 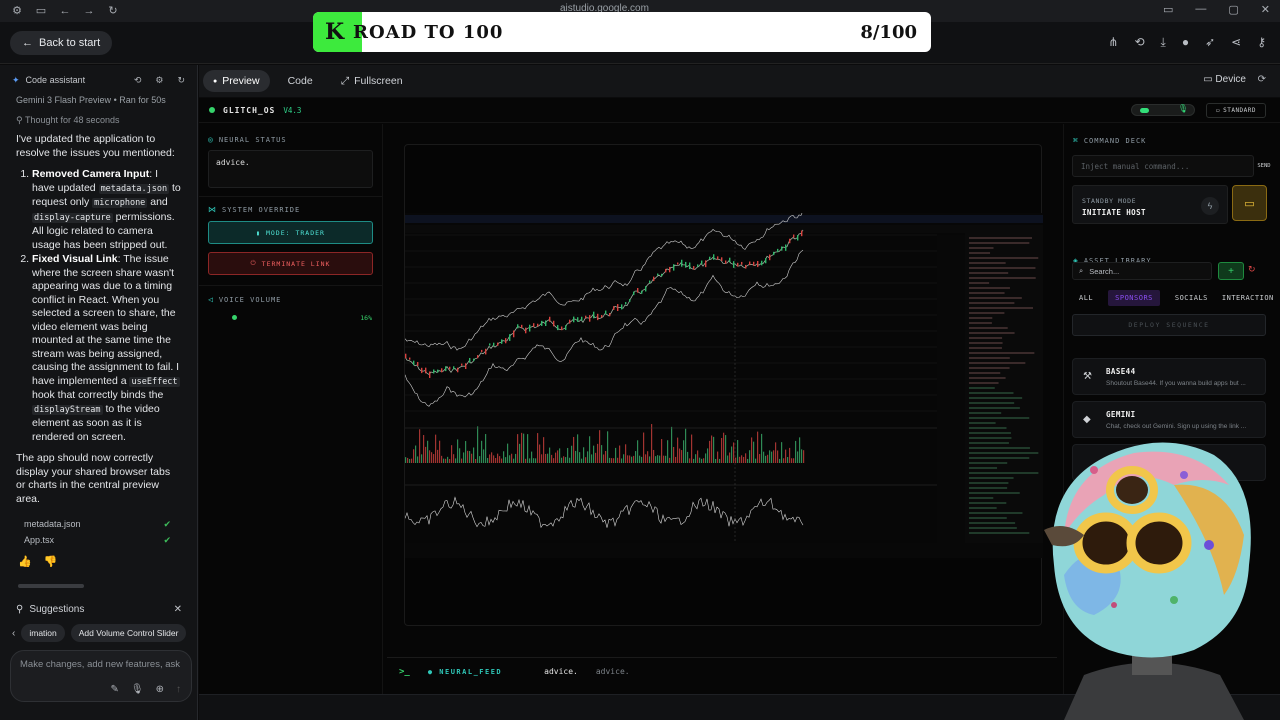 I want to click on prompt-input, so click(x=100, y=664).